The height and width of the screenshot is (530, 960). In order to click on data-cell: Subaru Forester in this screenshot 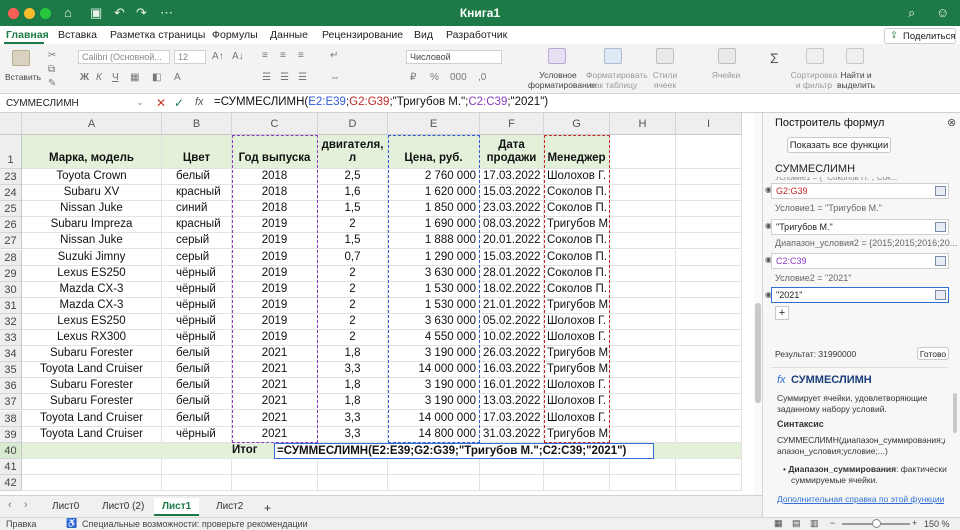, I will do `click(92, 402)`.